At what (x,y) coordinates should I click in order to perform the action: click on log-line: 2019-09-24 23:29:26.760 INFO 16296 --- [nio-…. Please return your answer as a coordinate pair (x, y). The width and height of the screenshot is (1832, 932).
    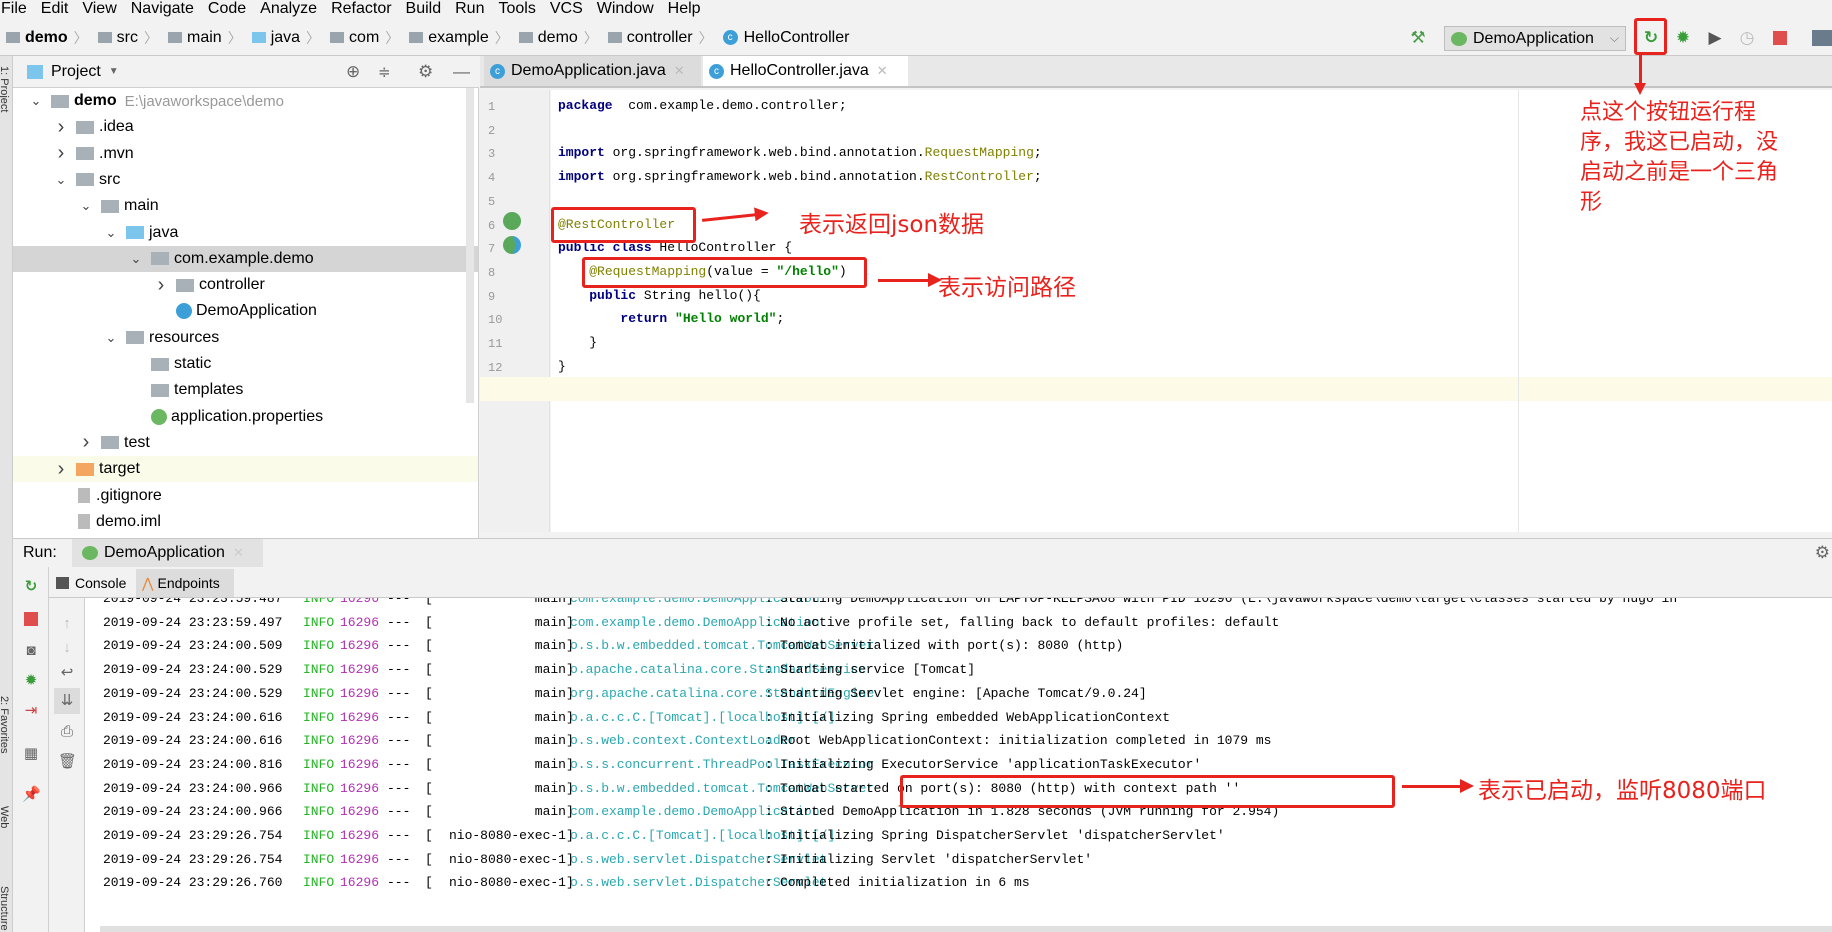
    Looking at the image, I should click on (958, 883).